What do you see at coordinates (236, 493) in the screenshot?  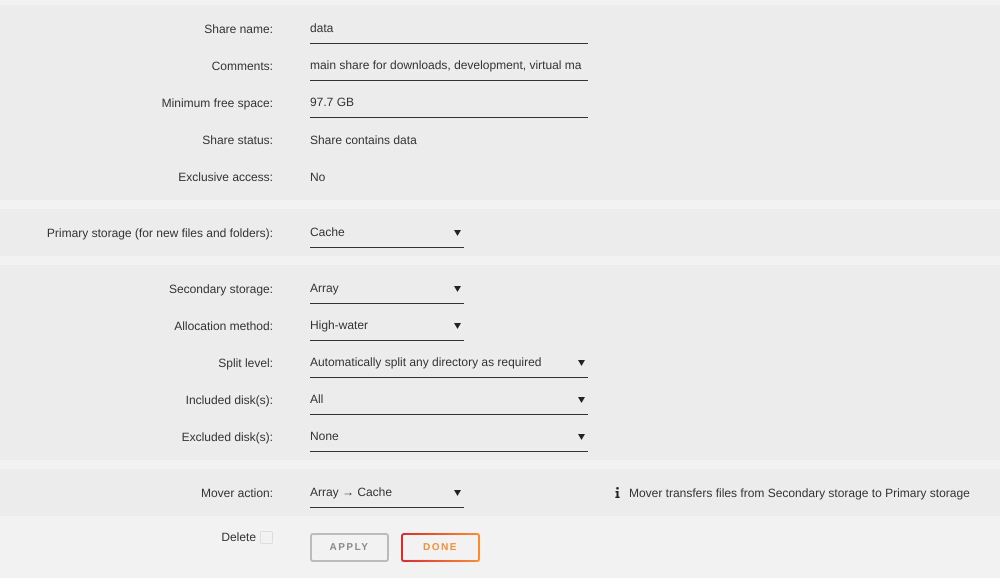 I see `field-label: Mover action:` at bounding box center [236, 493].